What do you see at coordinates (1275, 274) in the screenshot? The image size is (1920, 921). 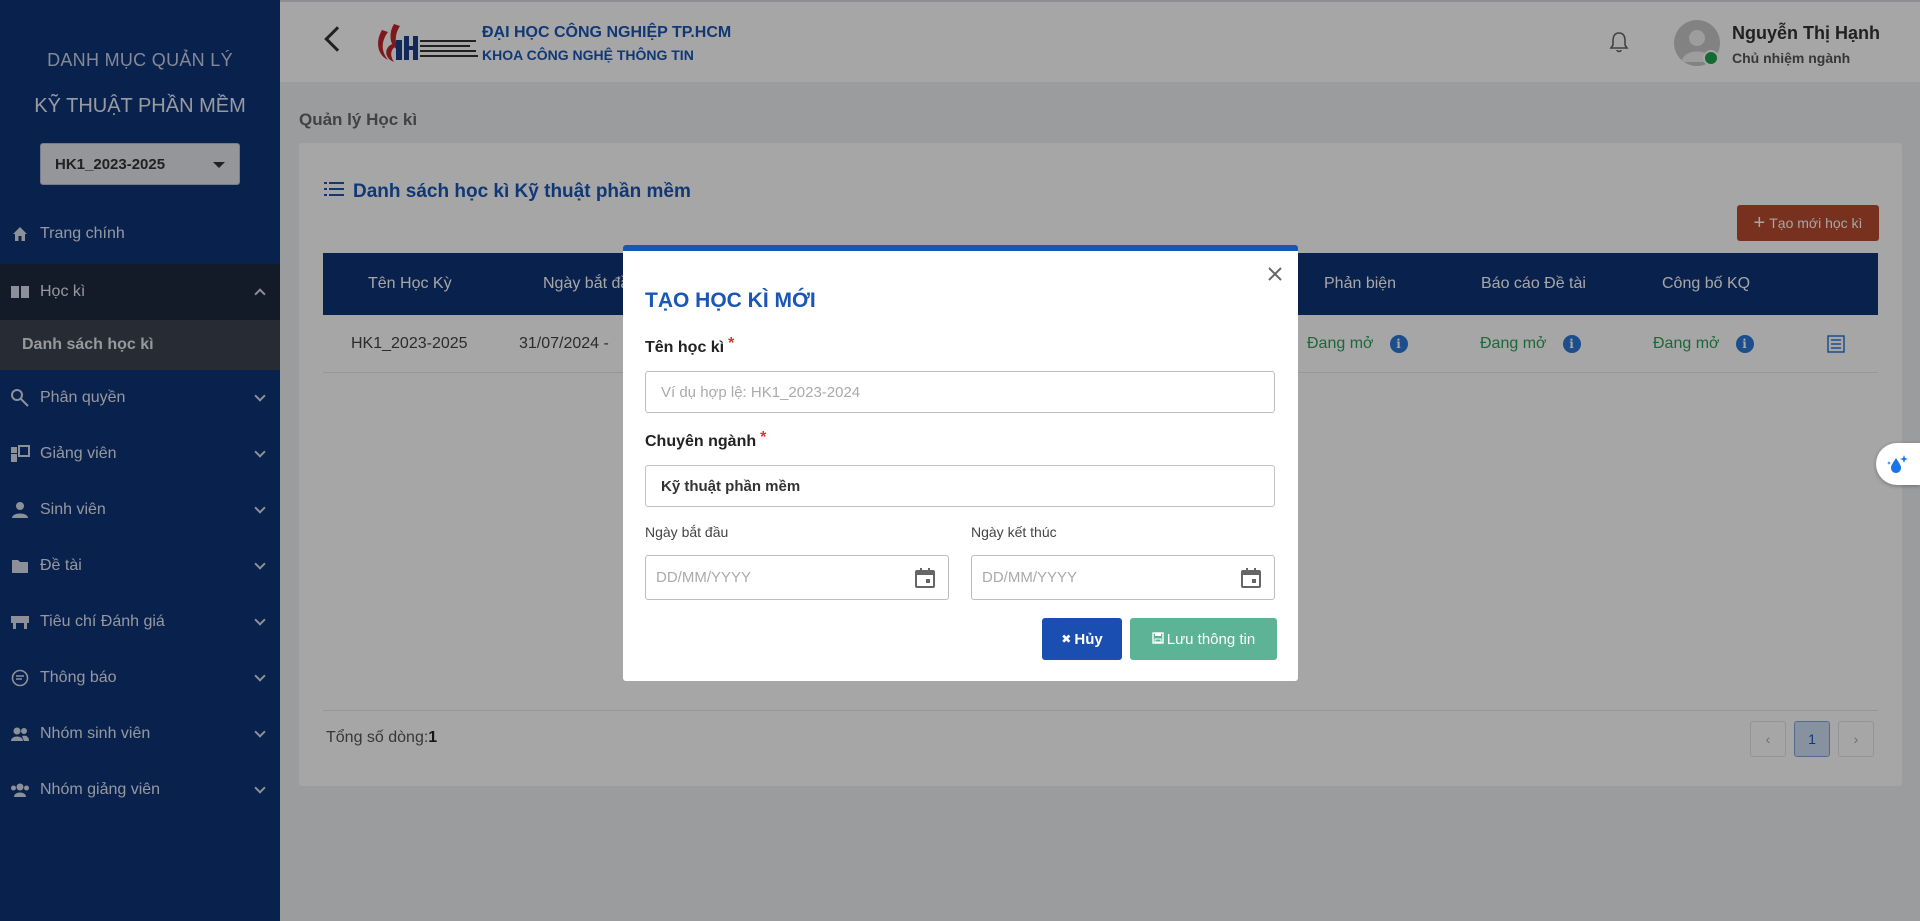 I see `close-icon` at bounding box center [1275, 274].